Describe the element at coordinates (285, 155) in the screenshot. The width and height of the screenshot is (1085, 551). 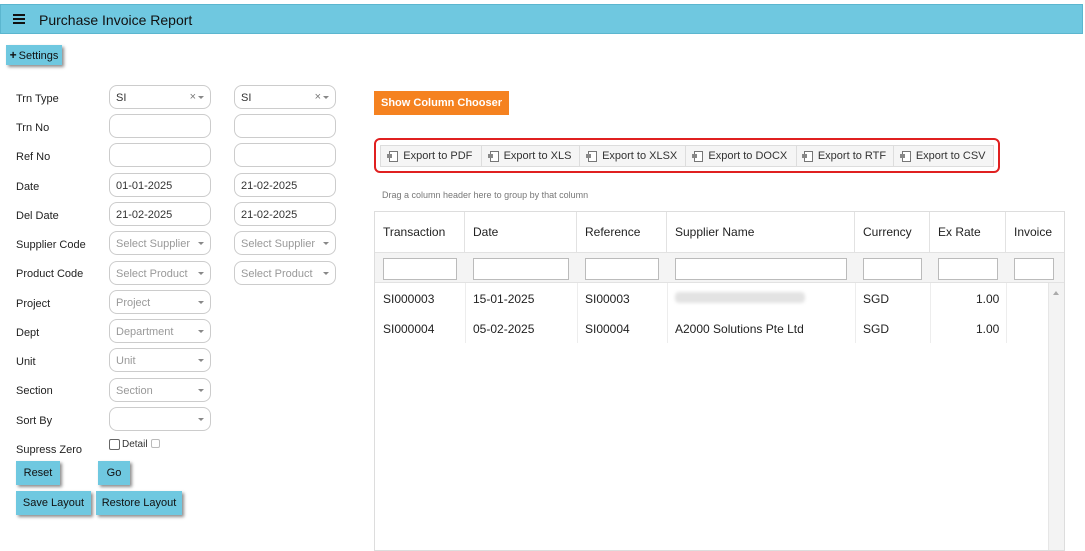
I see `ref-no-to-input` at that location.